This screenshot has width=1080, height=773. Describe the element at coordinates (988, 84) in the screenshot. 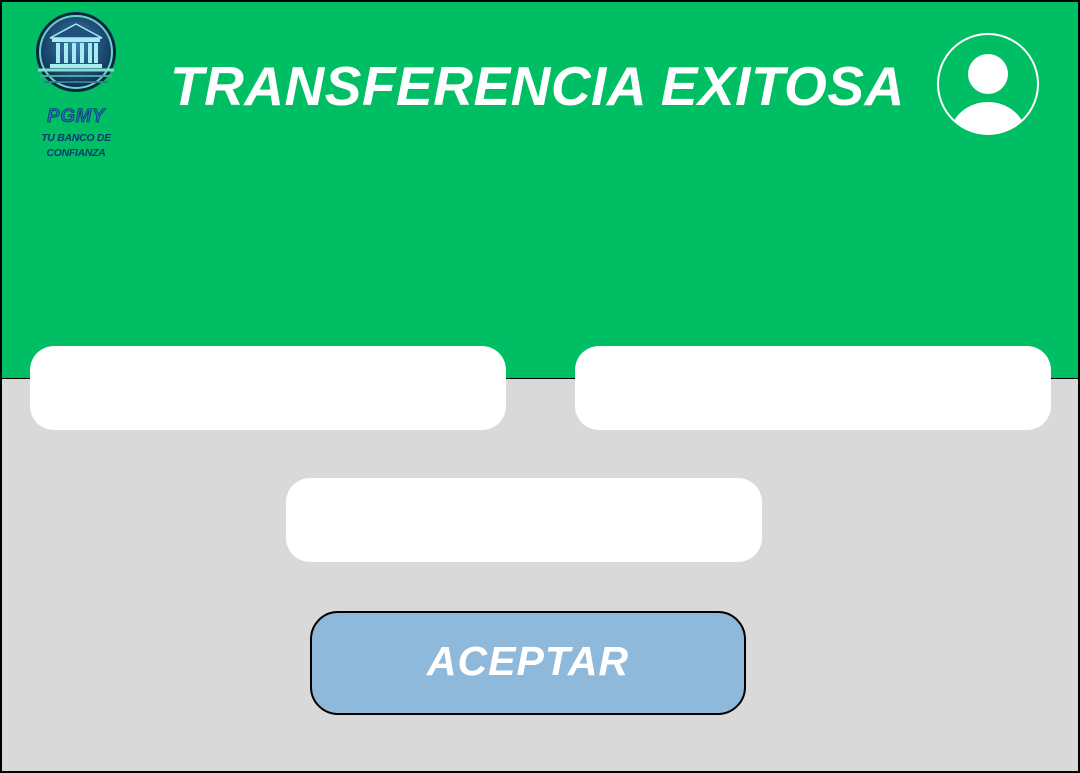

I see `user-avatar-button` at that location.